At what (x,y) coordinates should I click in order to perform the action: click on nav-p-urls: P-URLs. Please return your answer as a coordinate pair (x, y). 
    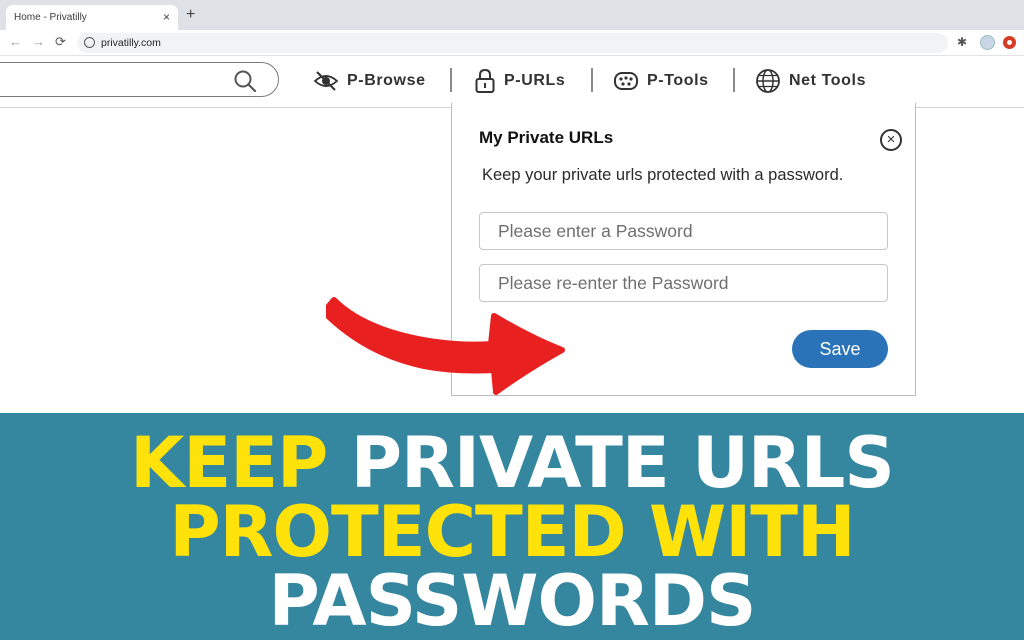
    Looking at the image, I should click on (519, 81).